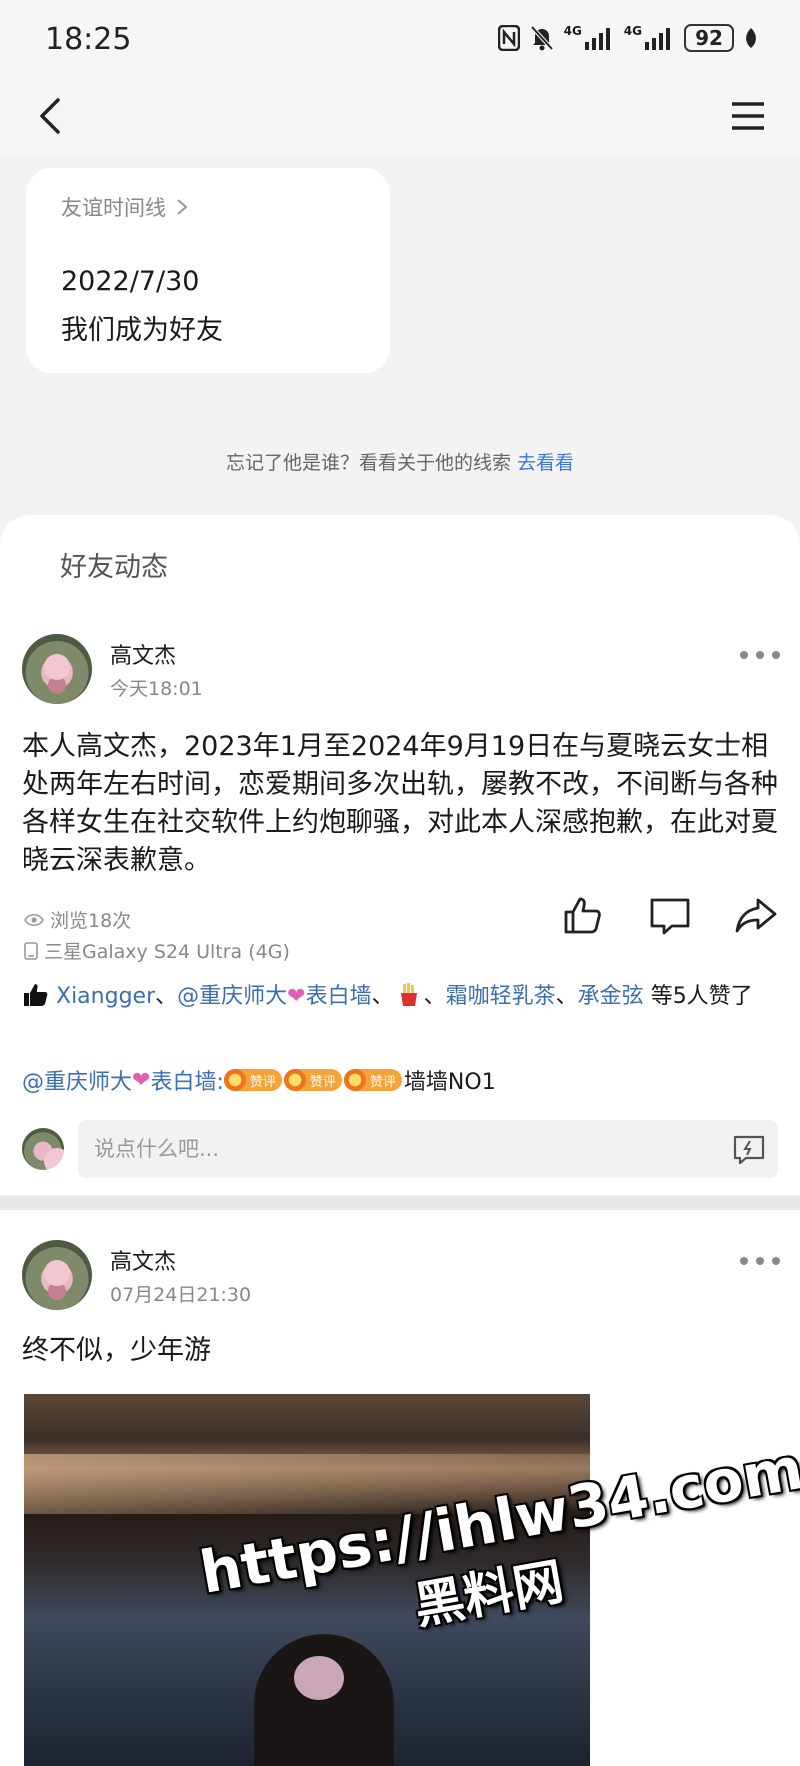  Describe the element at coordinates (182, 207) in the screenshot. I see `chevron-right-icon` at that location.